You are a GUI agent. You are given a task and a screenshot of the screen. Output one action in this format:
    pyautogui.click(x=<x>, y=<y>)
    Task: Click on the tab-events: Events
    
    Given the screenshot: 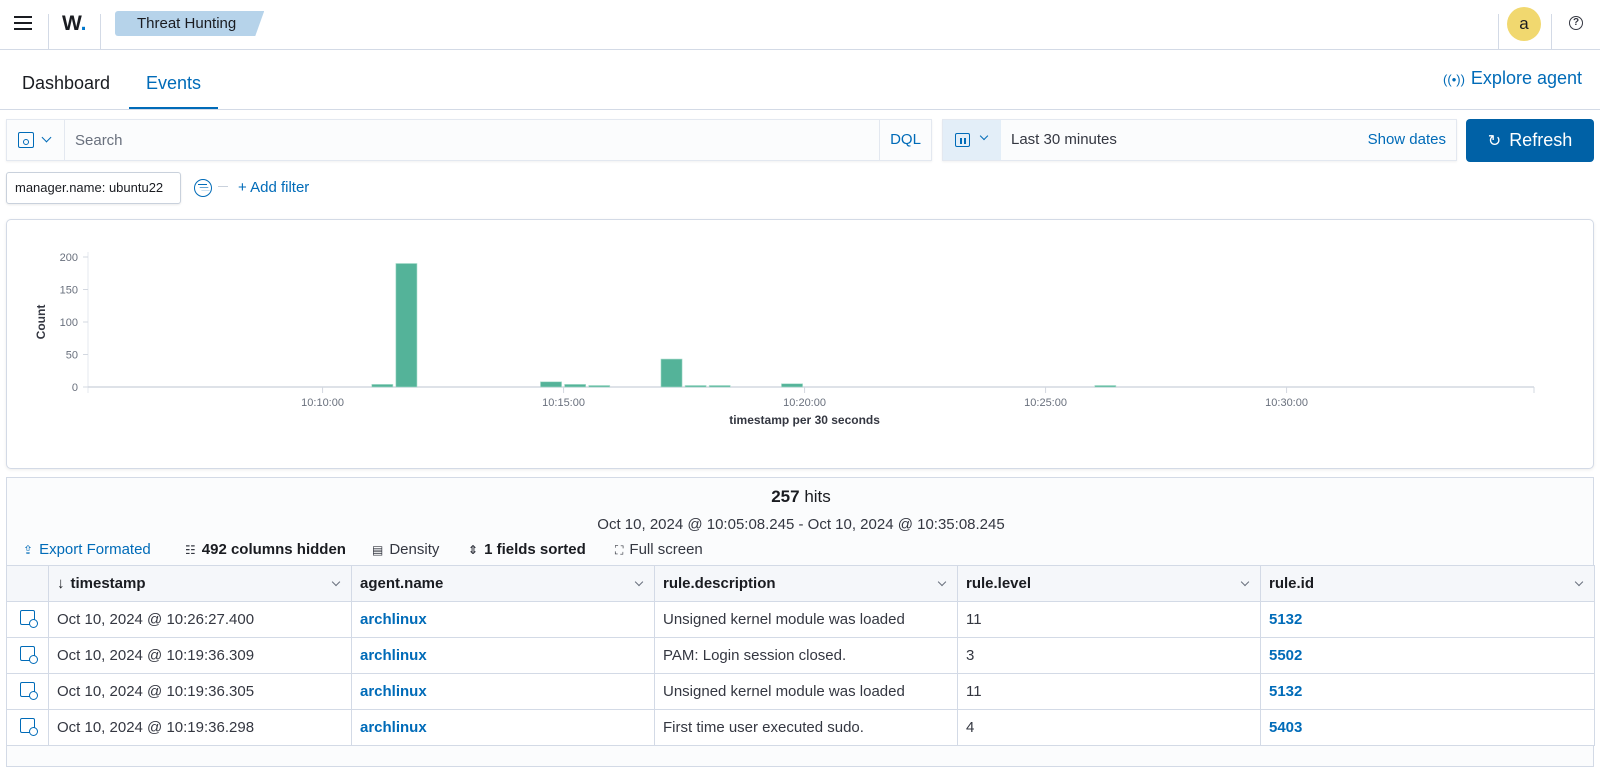 What is the action you would take?
    pyautogui.click(x=174, y=79)
    